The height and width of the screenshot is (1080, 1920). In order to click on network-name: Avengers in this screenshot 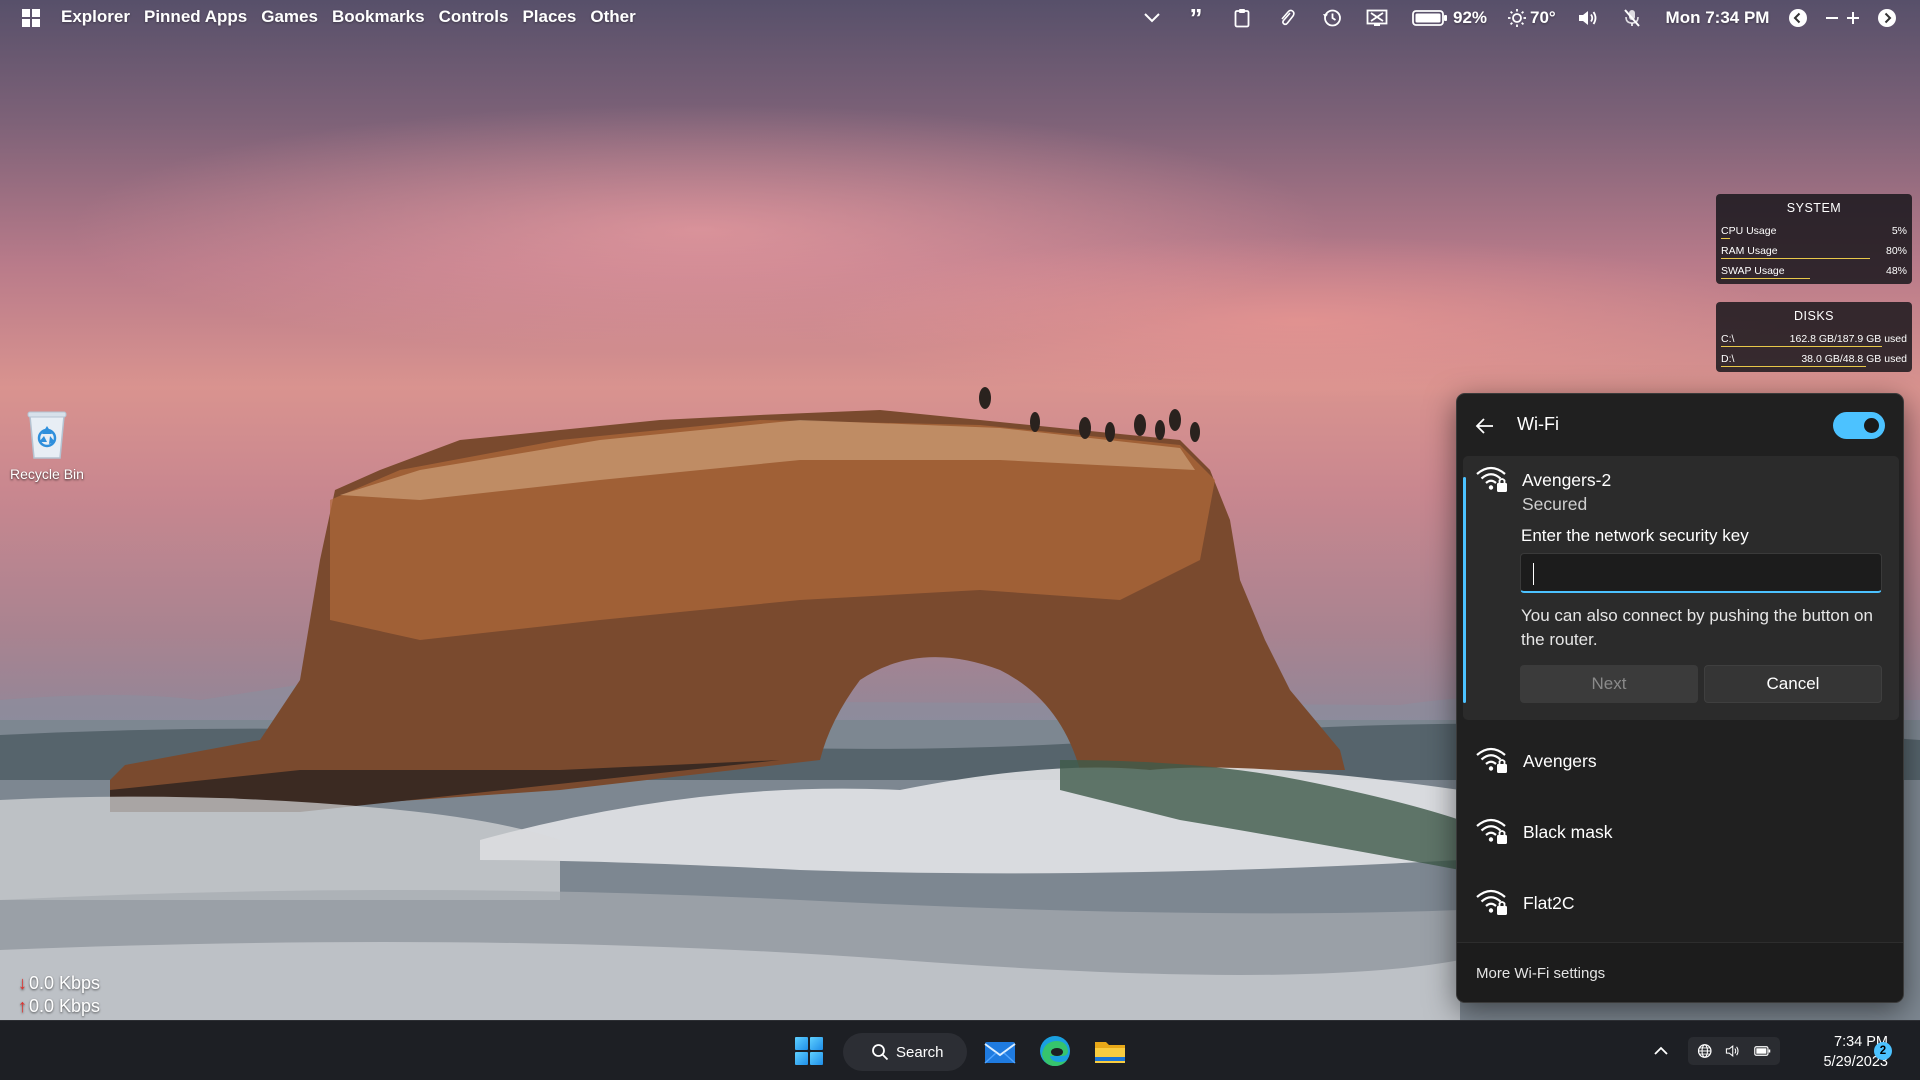, I will do `click(1560, 761)`.